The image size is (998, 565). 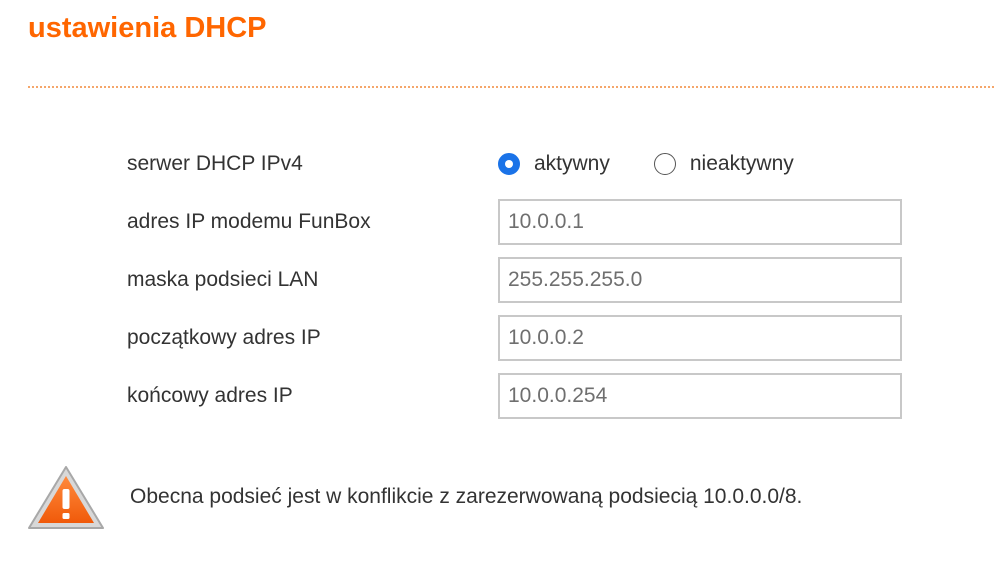 I want to click on dhcp-server-label: serwer DHCP IPv4, so click(x=215, y=163).